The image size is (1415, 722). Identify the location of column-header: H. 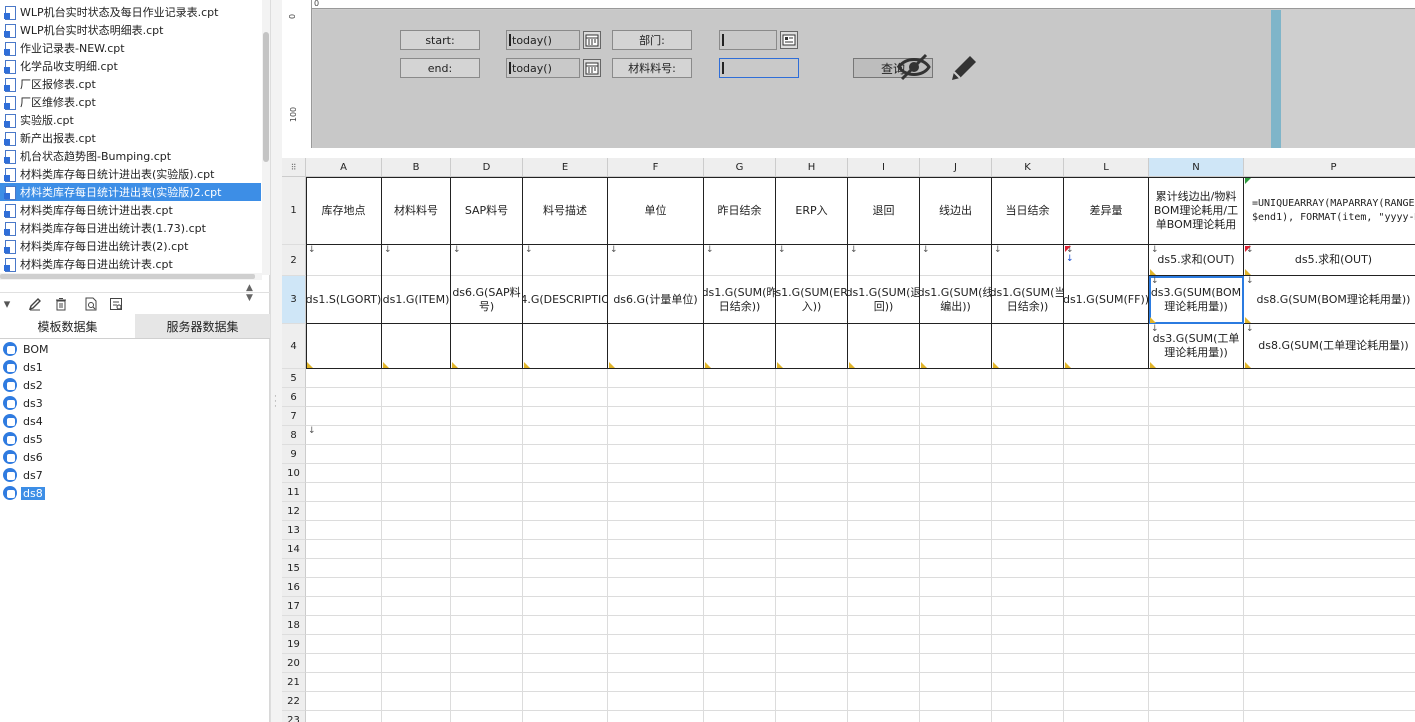
(812, 167).